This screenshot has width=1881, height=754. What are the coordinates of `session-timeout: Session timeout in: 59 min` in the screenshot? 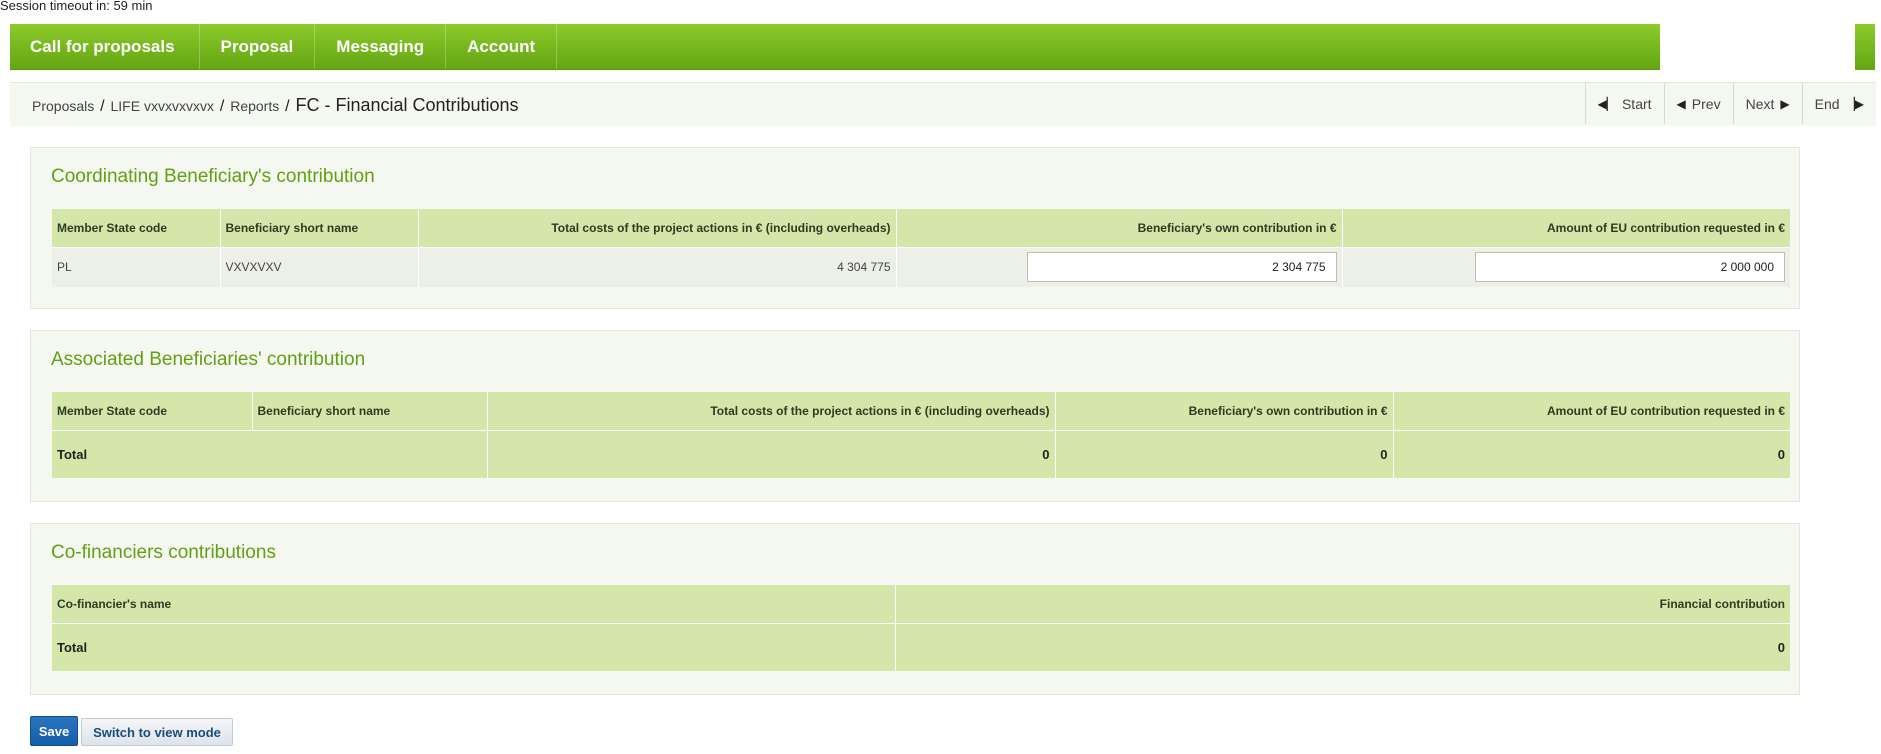 It's located at (76, 6).